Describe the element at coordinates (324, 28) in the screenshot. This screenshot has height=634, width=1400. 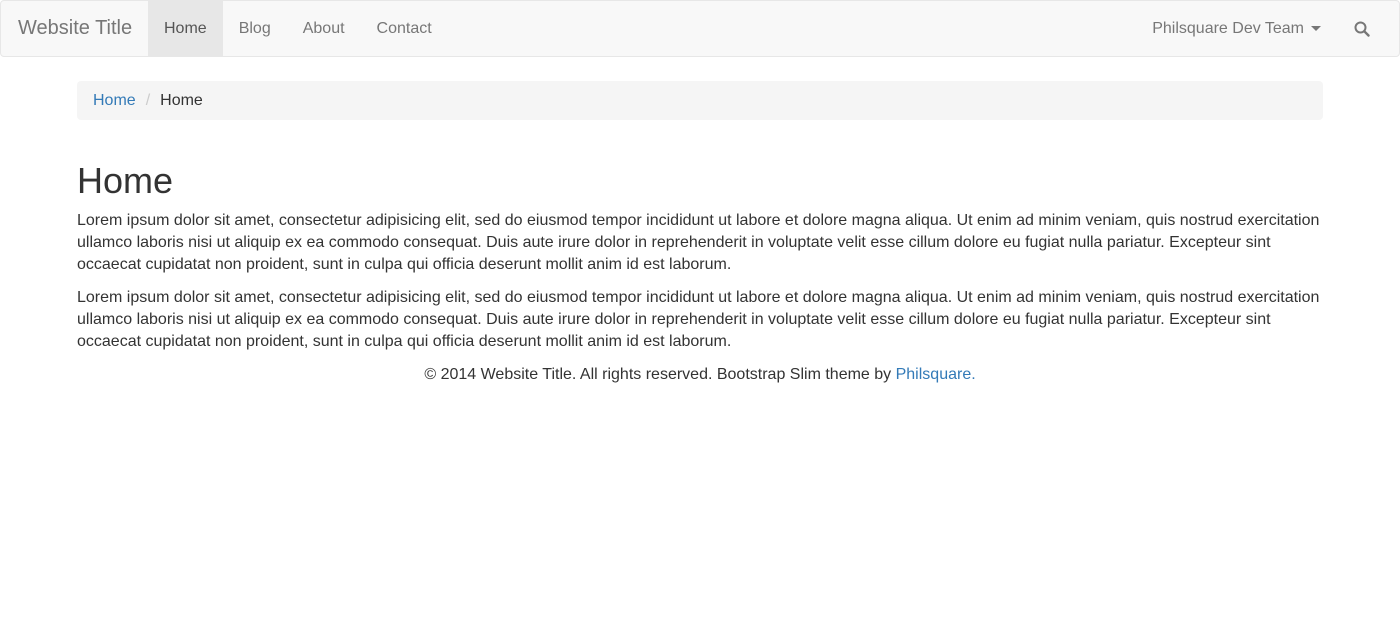
I see `nav-item-about: About` at that location.